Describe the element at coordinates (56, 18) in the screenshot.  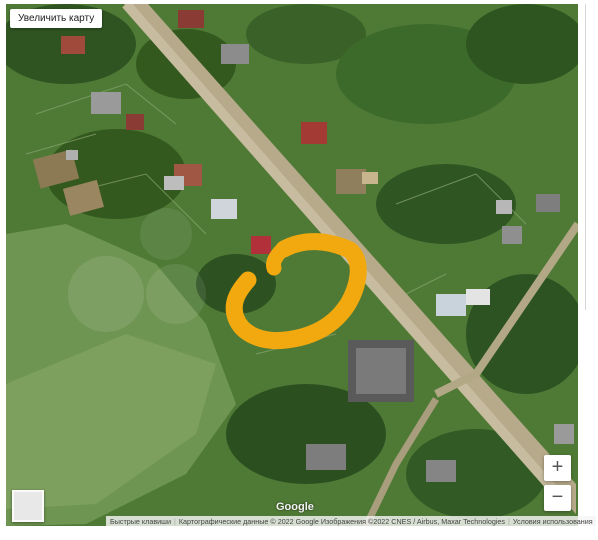
I see `enlarge-map-button: Увеличить карту` at that location.